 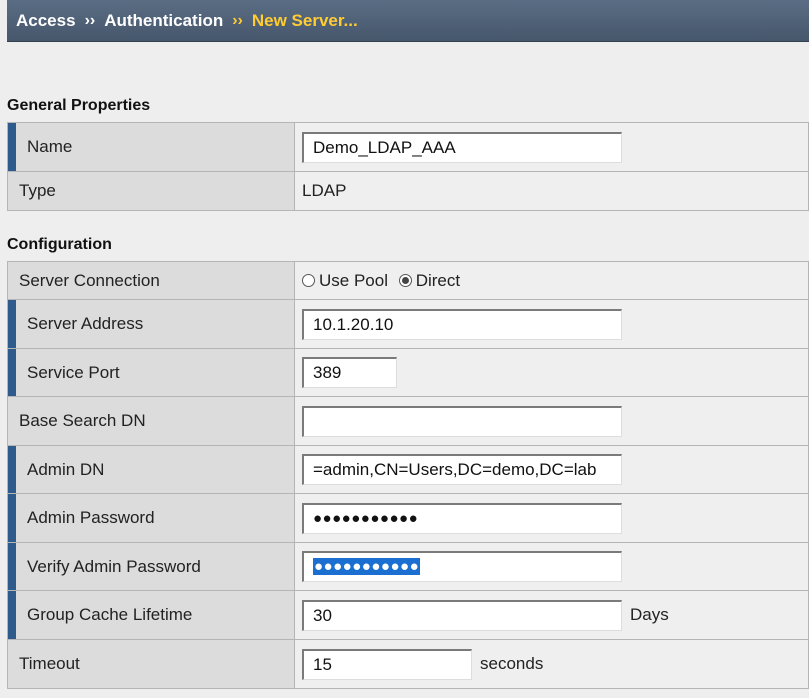 I want to click on timeout-input: 15, so click(x=387, y=664).